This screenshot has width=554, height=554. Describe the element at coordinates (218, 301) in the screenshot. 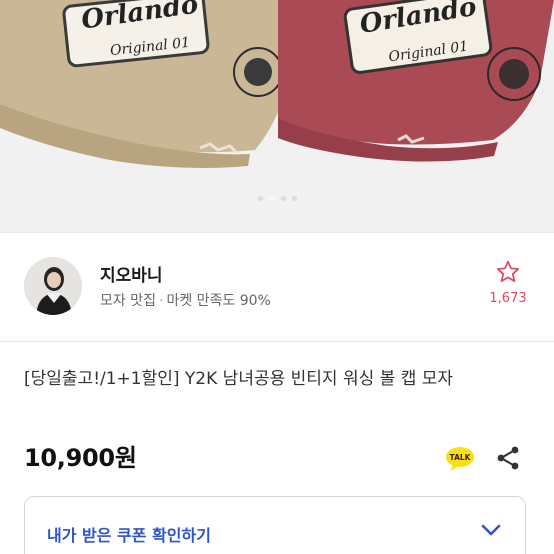

I see `seller-satisfaction: 마켓 만족도 90%` at that location.